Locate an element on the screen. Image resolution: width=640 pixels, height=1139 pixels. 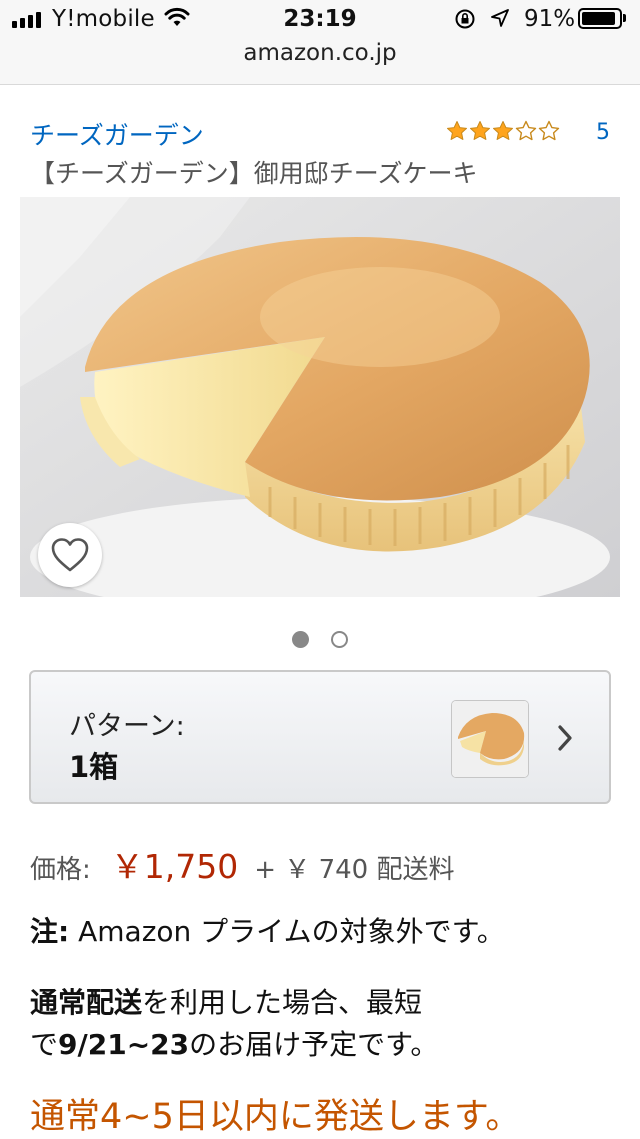
browser-top-bar: Y!mobile 23:19 91% amazon.co.jp is located at coordinates (320, 42).